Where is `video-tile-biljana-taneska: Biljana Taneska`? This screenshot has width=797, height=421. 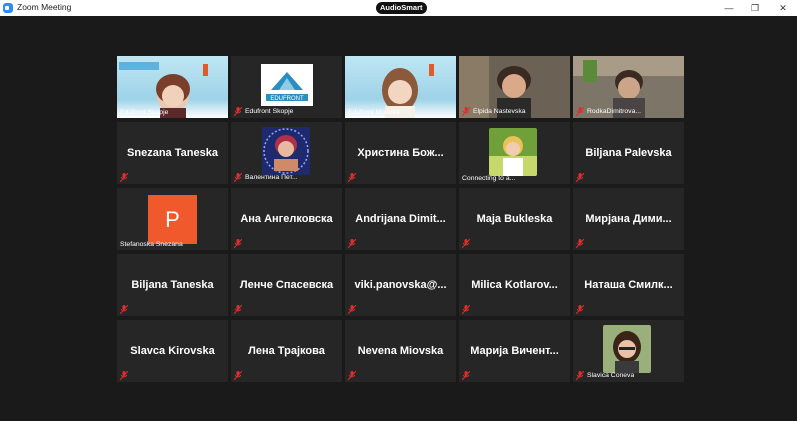
video-tile-biljana-taneska: Biljana Taneska is located at coordinates (172, 285).